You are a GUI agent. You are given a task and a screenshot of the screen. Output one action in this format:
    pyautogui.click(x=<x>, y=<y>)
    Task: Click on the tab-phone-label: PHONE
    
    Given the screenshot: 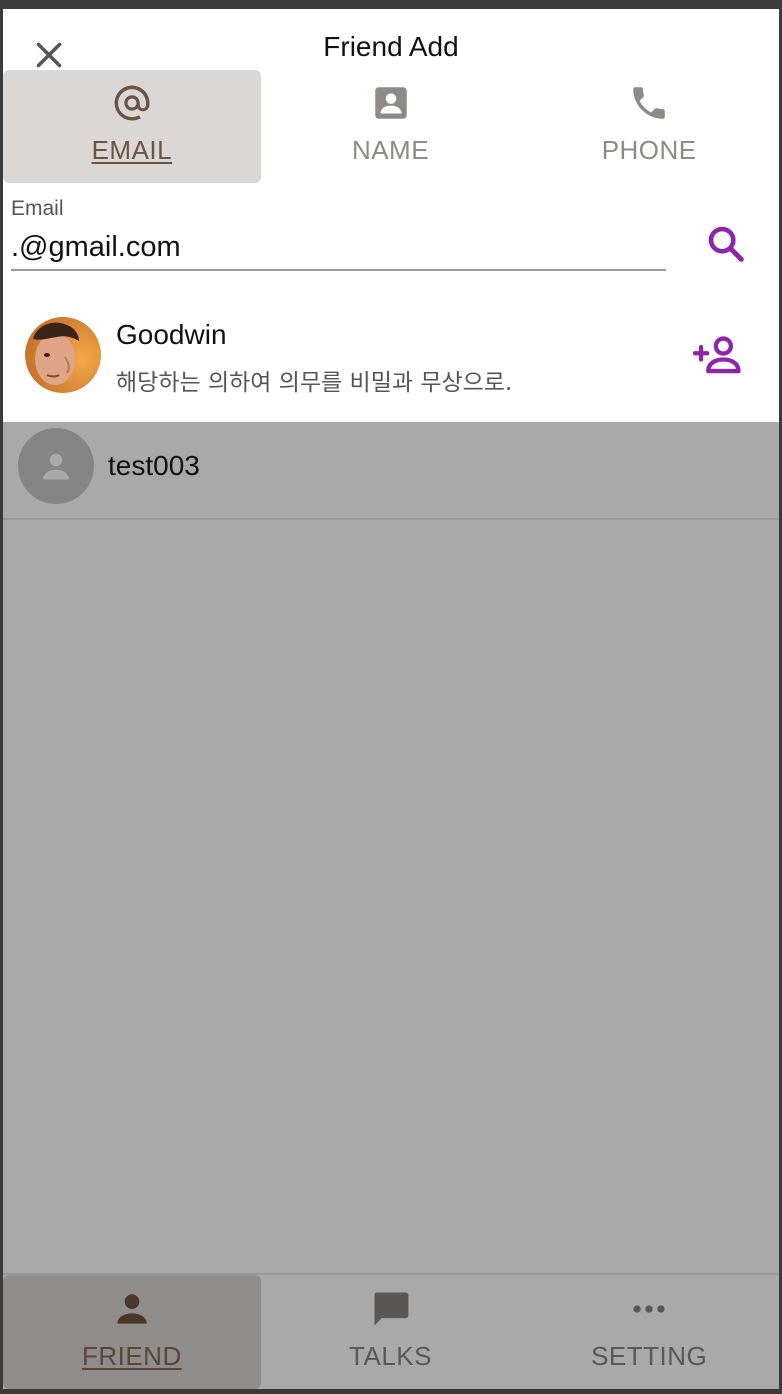 What is the action you would take?
    pyautogui.click(x=649, y=150)
    